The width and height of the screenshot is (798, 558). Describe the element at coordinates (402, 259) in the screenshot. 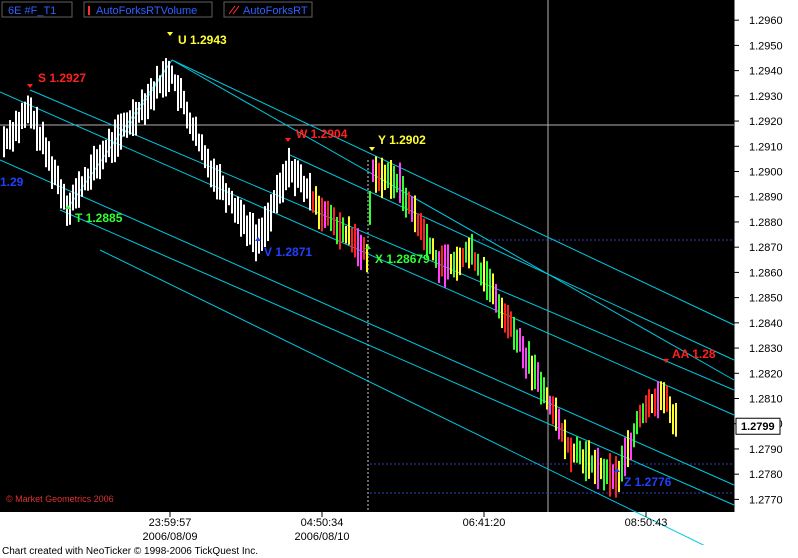

I see `pivot-text: X 1.28679` at that location.